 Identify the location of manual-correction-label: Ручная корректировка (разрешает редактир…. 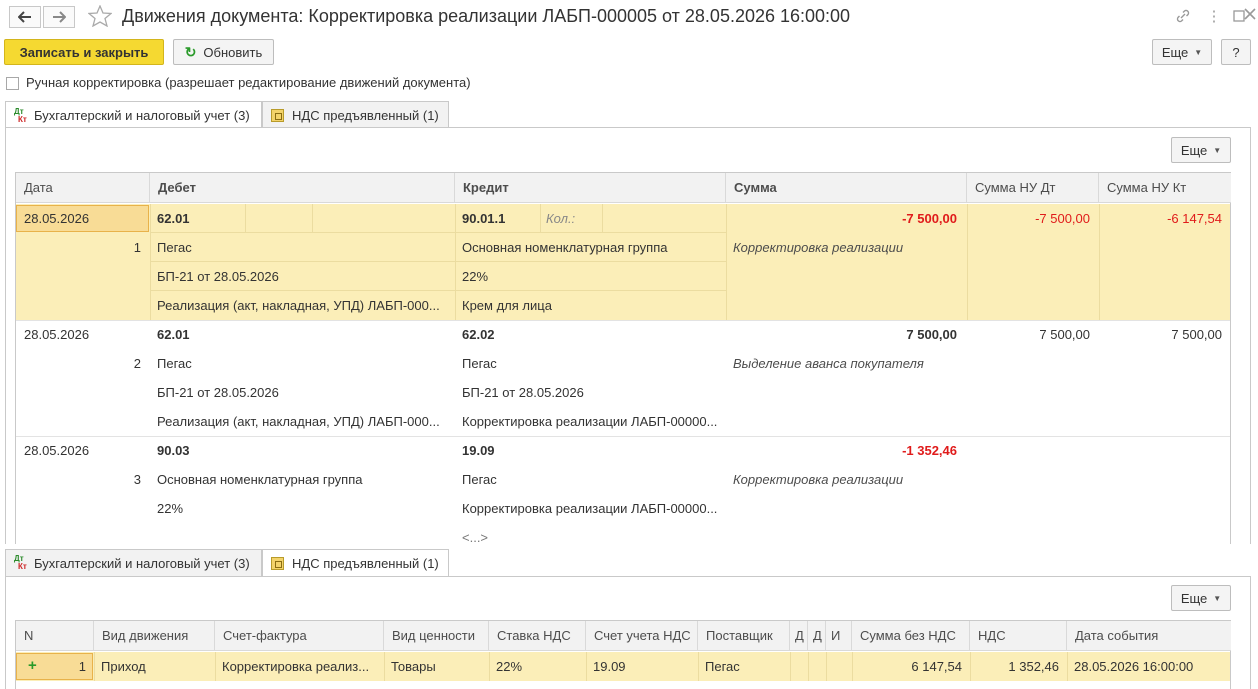
(248, 82).